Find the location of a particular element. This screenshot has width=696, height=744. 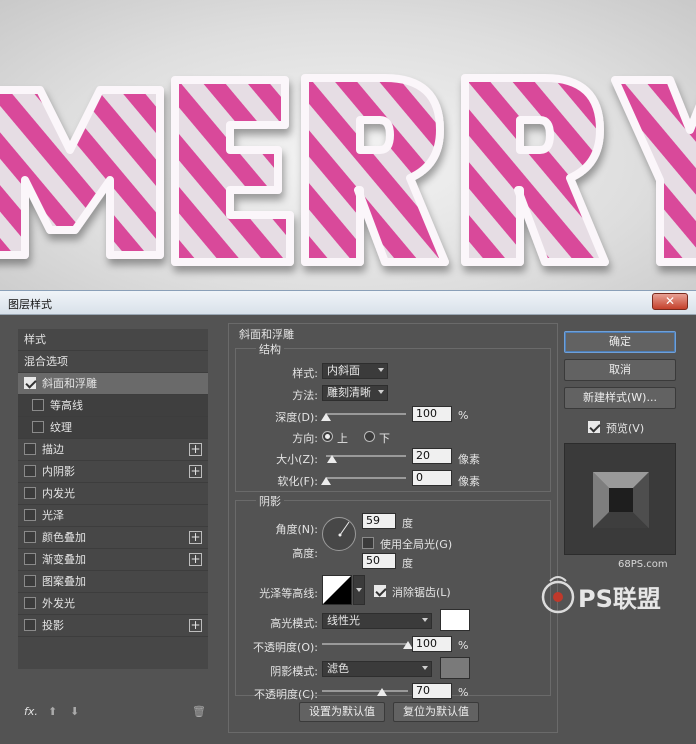

altitude-input: 50 is located at coordinates (379, 561).